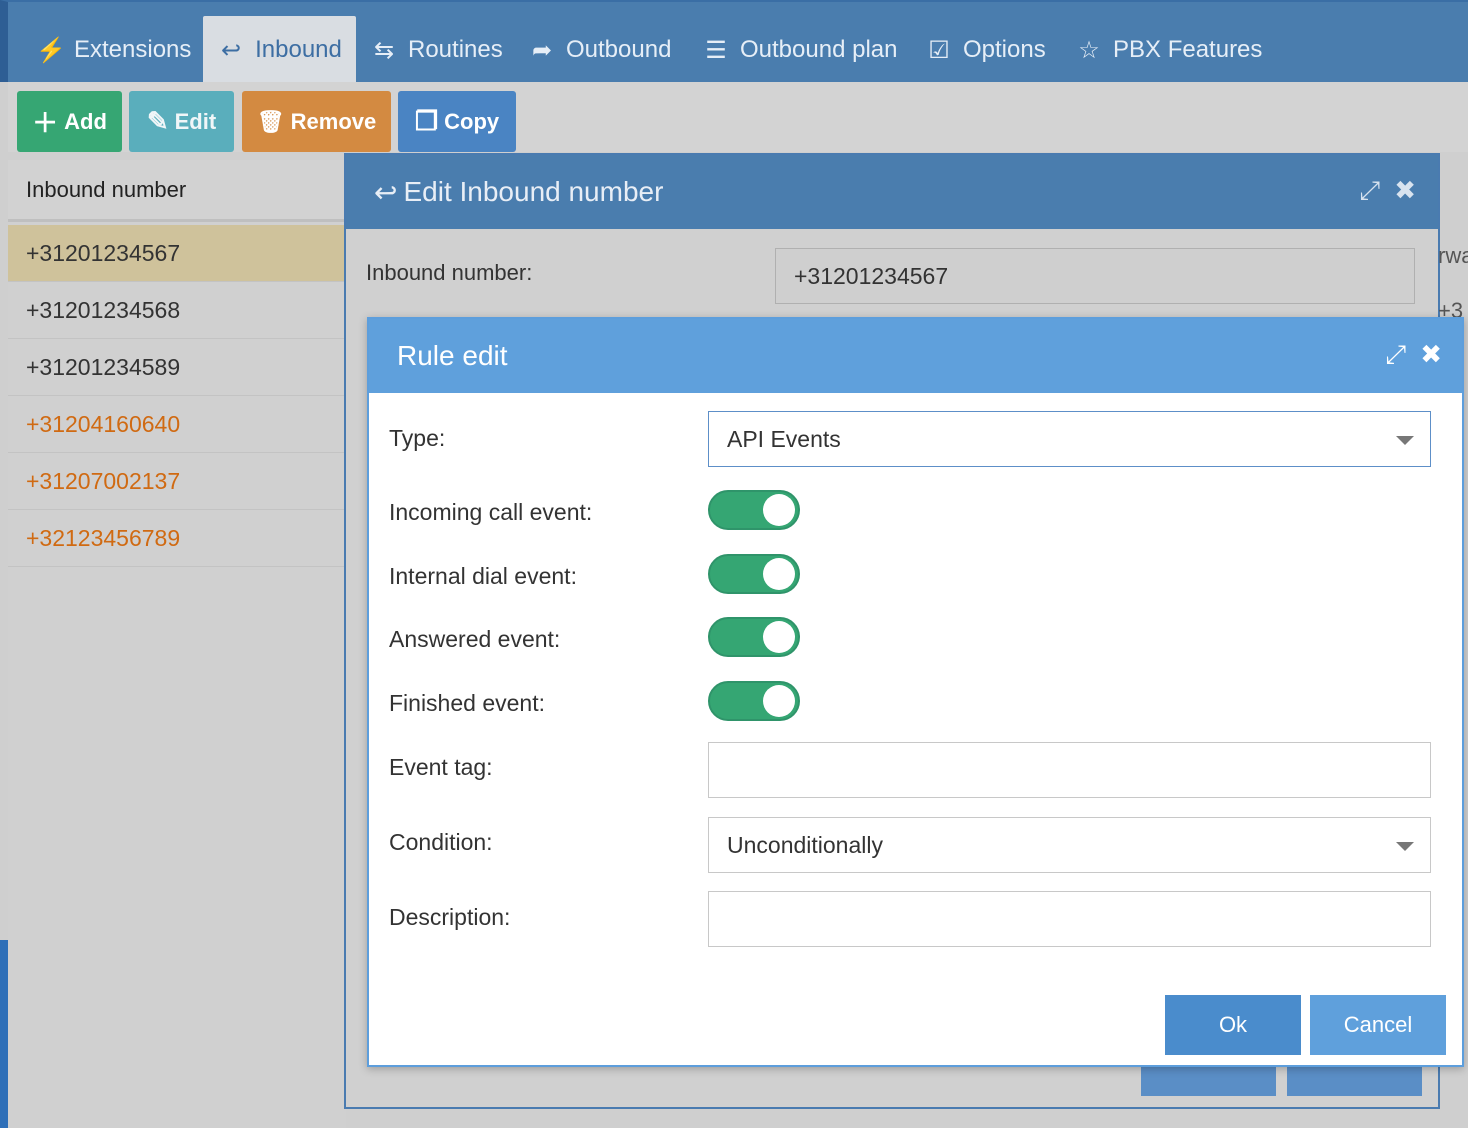 The image size is (1468, 1128). Describe the element at coordinates (177, 191) in the screenshot. I see `list-header: Inbound number` at that location.